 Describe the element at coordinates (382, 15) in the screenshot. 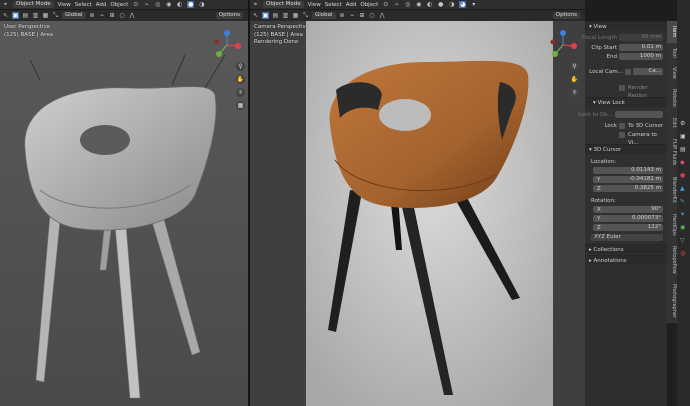

I see `right-falloff-icon: ⋀` at that location.